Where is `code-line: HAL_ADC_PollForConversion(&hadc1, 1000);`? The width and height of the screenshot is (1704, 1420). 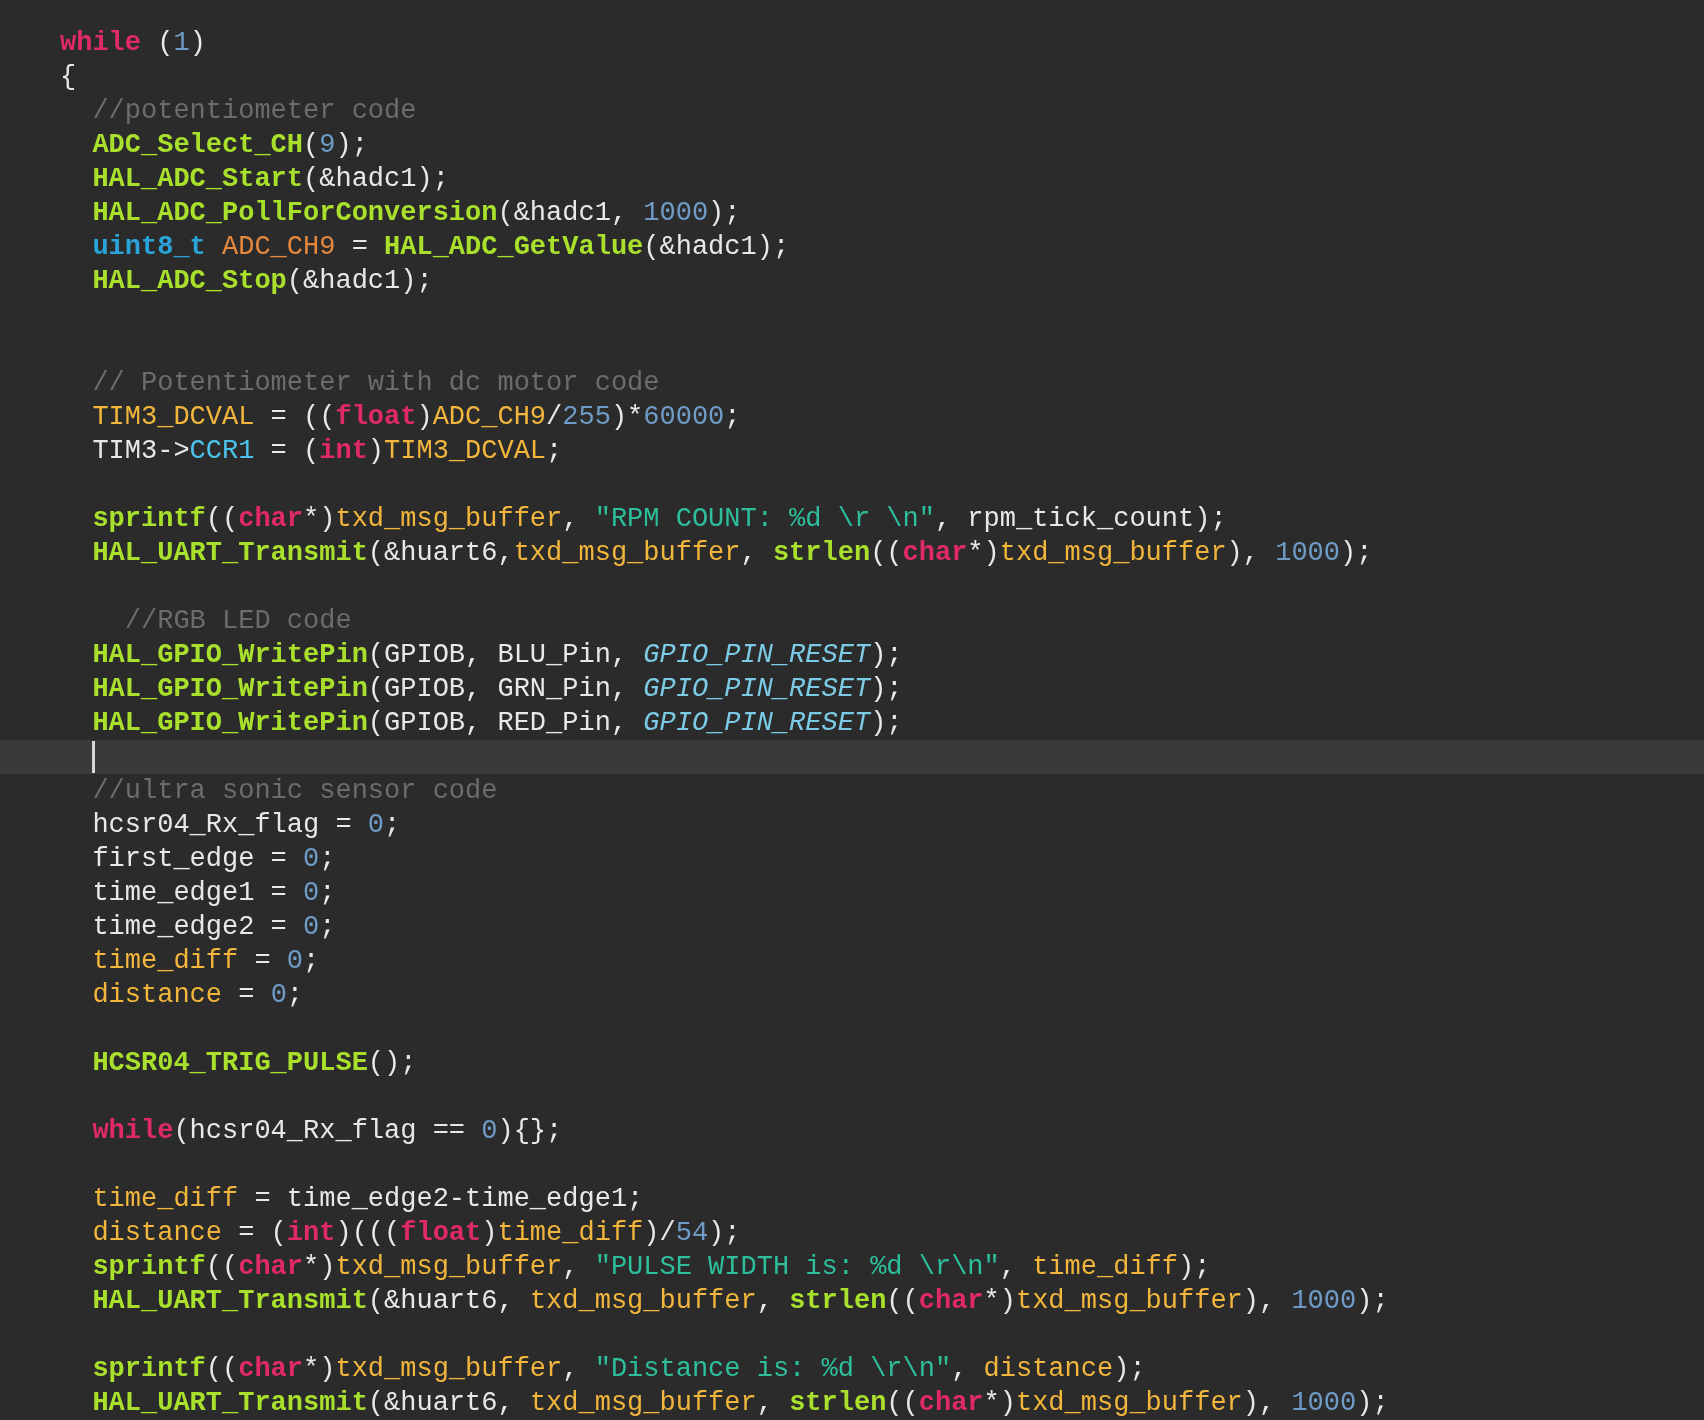
code-line: HAL_ADC_PollForConversion(&hadc1, 1000); is located at coordinates (416, 213).